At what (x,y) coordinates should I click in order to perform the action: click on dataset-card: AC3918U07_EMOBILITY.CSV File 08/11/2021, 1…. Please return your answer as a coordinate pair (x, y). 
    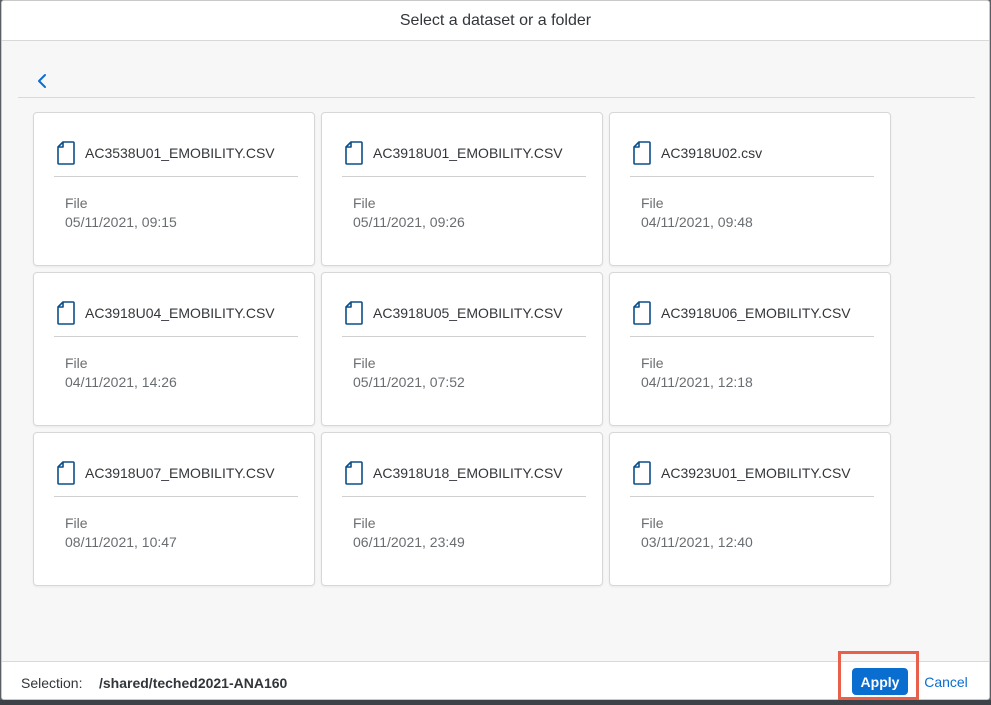
    Looking at the image, I should click on (174, 509).